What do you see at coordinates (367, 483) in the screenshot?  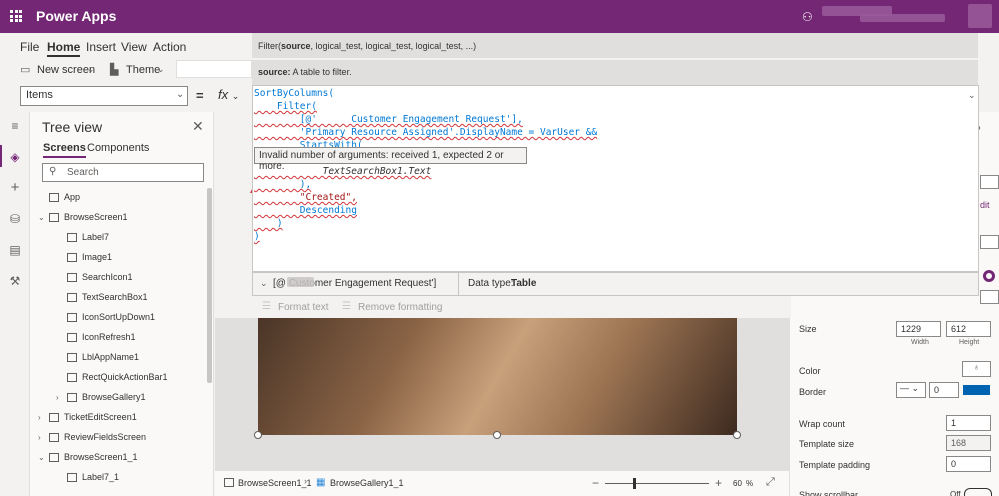 I see `breadcrumb-gallery: BrowseGallery1_1` at bounding box center [367, 483].